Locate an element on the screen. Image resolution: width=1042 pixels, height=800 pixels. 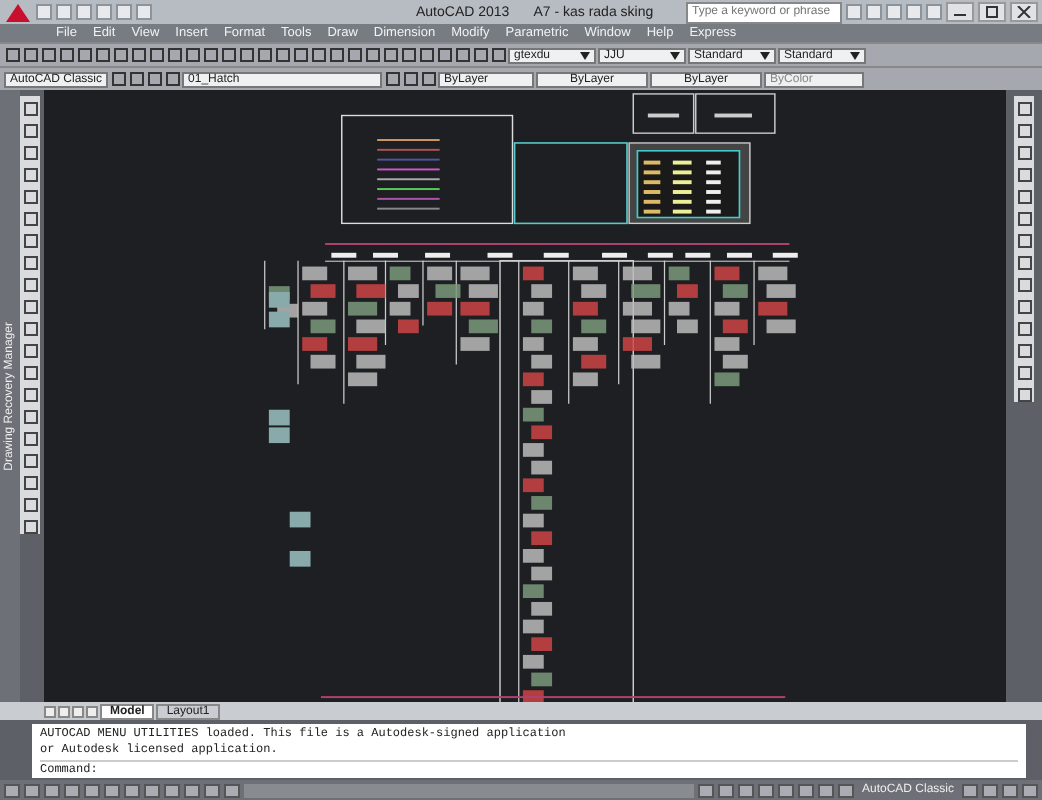
maximize-icon is located at coordinates (992, 12).